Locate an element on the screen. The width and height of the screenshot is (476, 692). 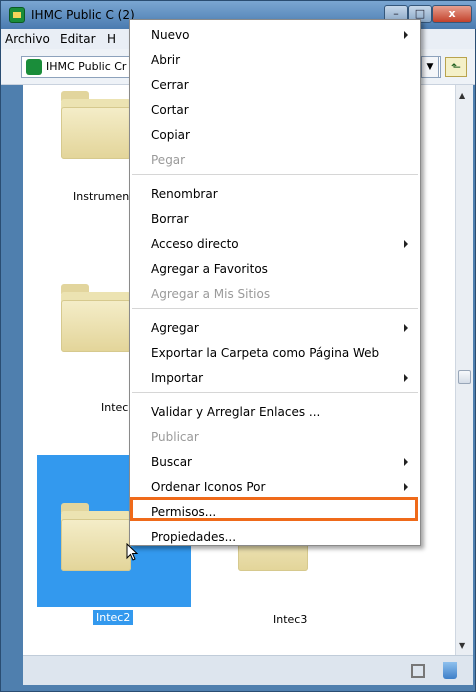
menu-item: Cerrar is located at coordinates (275, 84).